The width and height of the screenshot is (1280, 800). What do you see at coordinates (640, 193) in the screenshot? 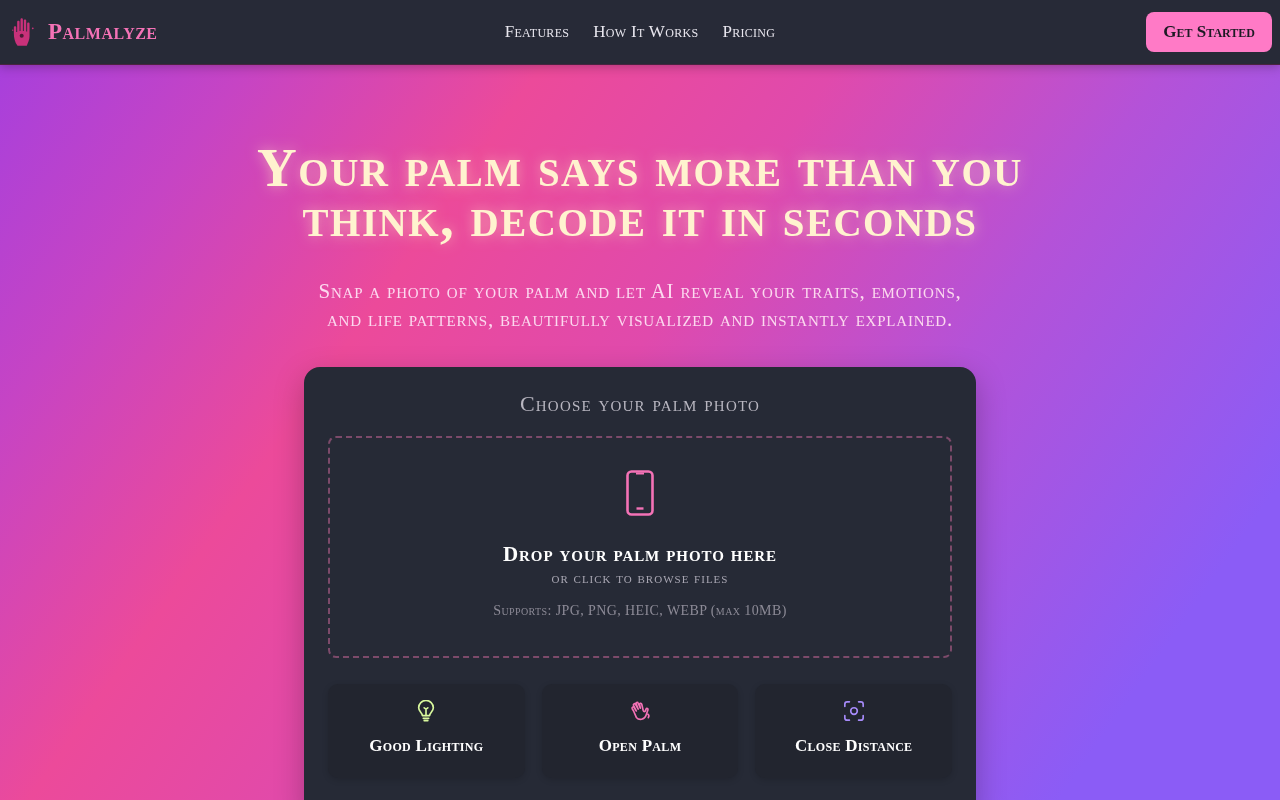
I see `hero-title: Your palm says more than you think, decode it in seconds` at bounding box center [640, 193].